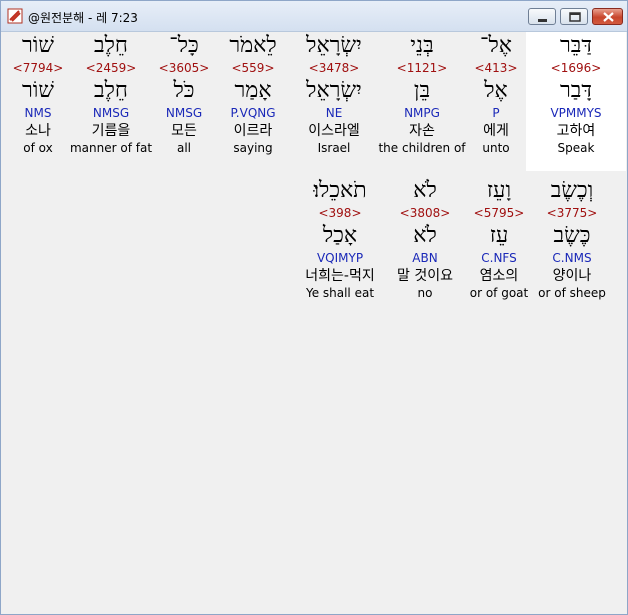 The height and width of the screenshot is (615, 628). Describe the element at coordinates (340, 293) in the screenshot. I see `english-gloss: Ye shall eat` at that location.